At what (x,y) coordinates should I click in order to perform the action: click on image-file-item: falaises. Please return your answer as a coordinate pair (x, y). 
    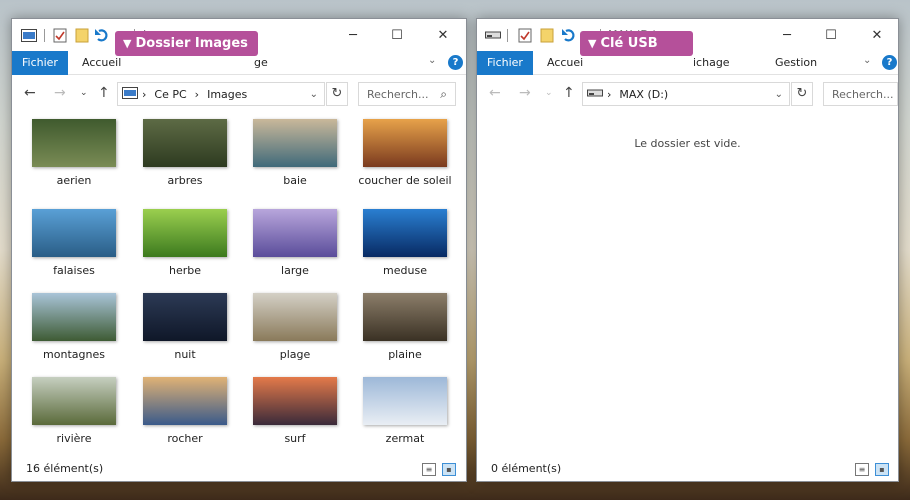
    Looking at the image, I should click on (74, 243).